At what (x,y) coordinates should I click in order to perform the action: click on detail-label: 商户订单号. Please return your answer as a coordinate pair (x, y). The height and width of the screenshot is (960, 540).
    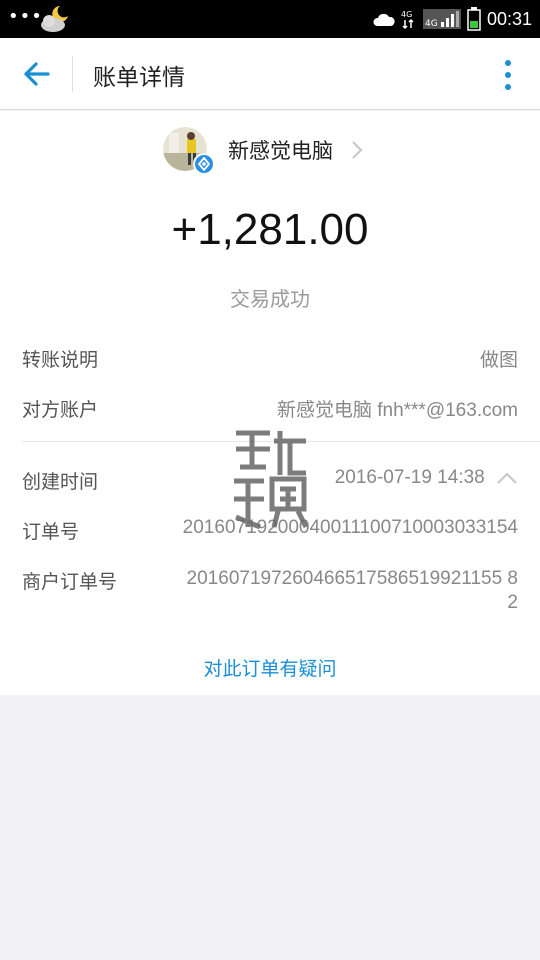
    Looking at the image, I should click on (70, 582).